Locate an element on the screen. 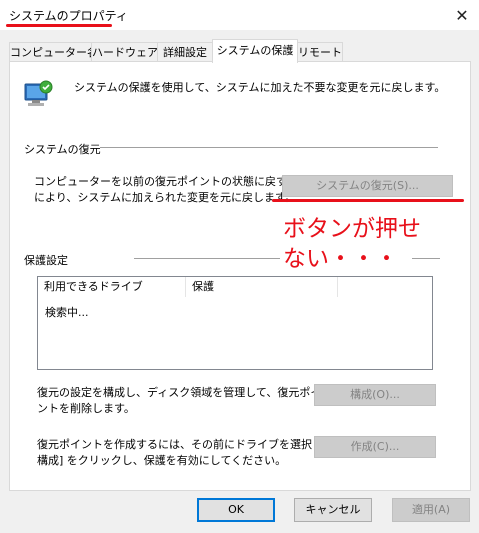  annotation-line-1: ボタンが押せ is located at coordinates (352, 229).